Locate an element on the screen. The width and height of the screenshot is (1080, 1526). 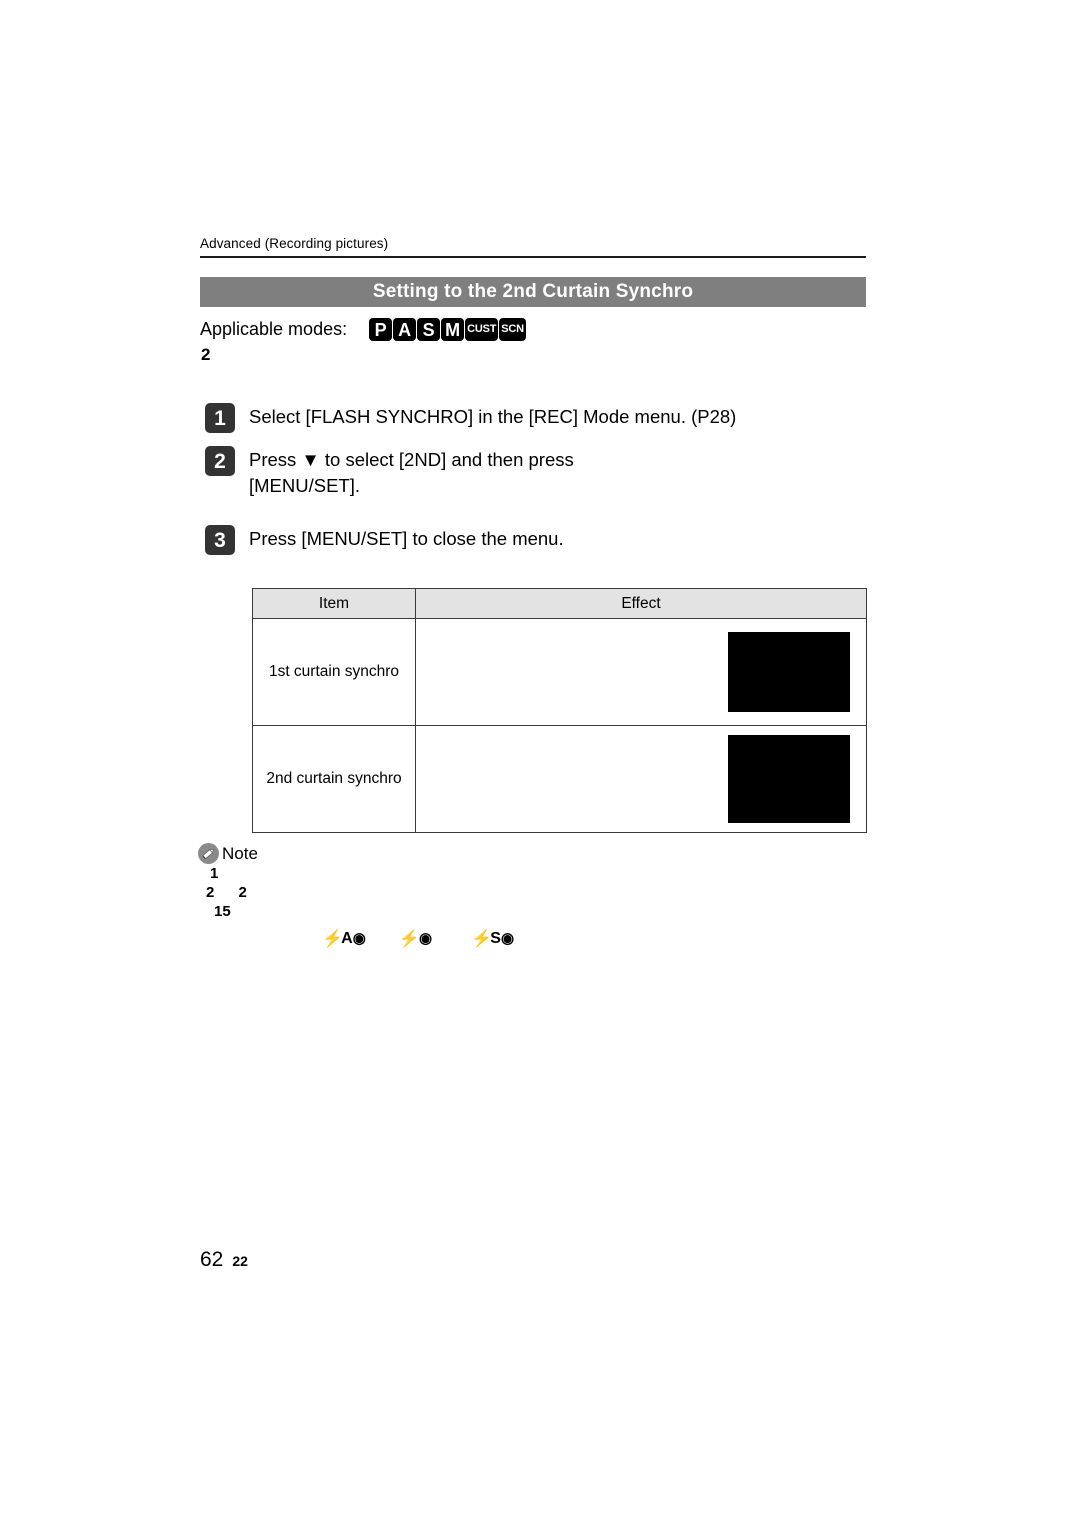
flash-auto-redeye-icon: ⚡ A ◉ is located at coordinates (344, 938).